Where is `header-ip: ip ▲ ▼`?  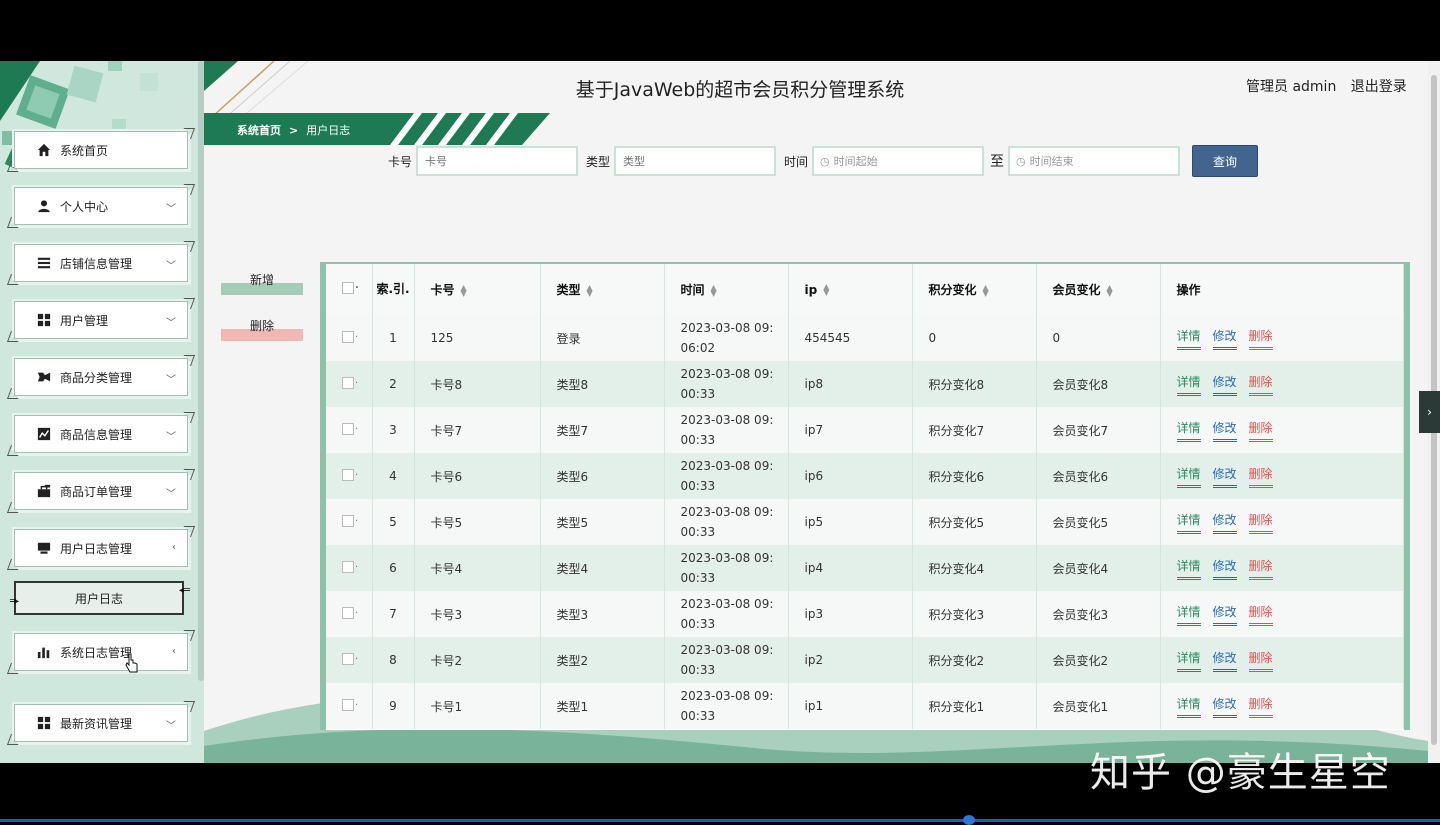 header-ip: ip ▲ ▼ is located at coordinates (850, 289).